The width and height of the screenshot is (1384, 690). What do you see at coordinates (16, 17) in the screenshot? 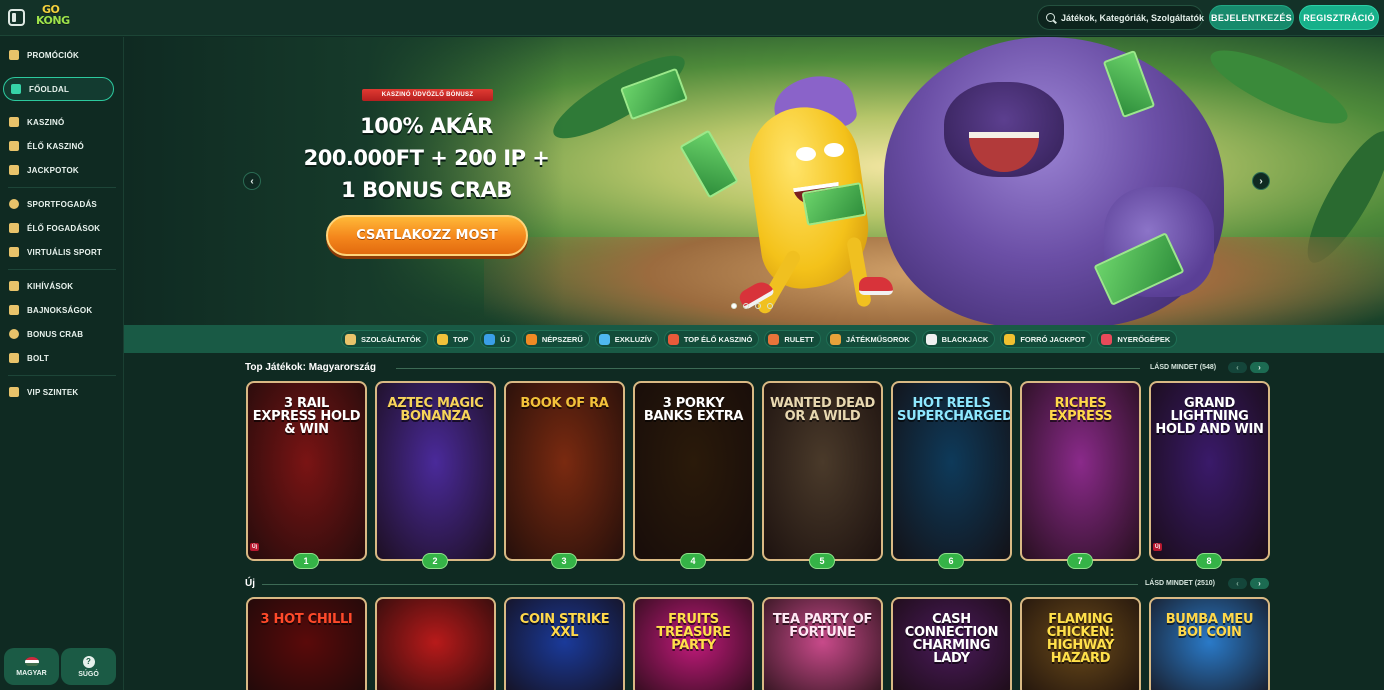
I see `sidebar-toggle-icon` at bounding box center [16, 17].